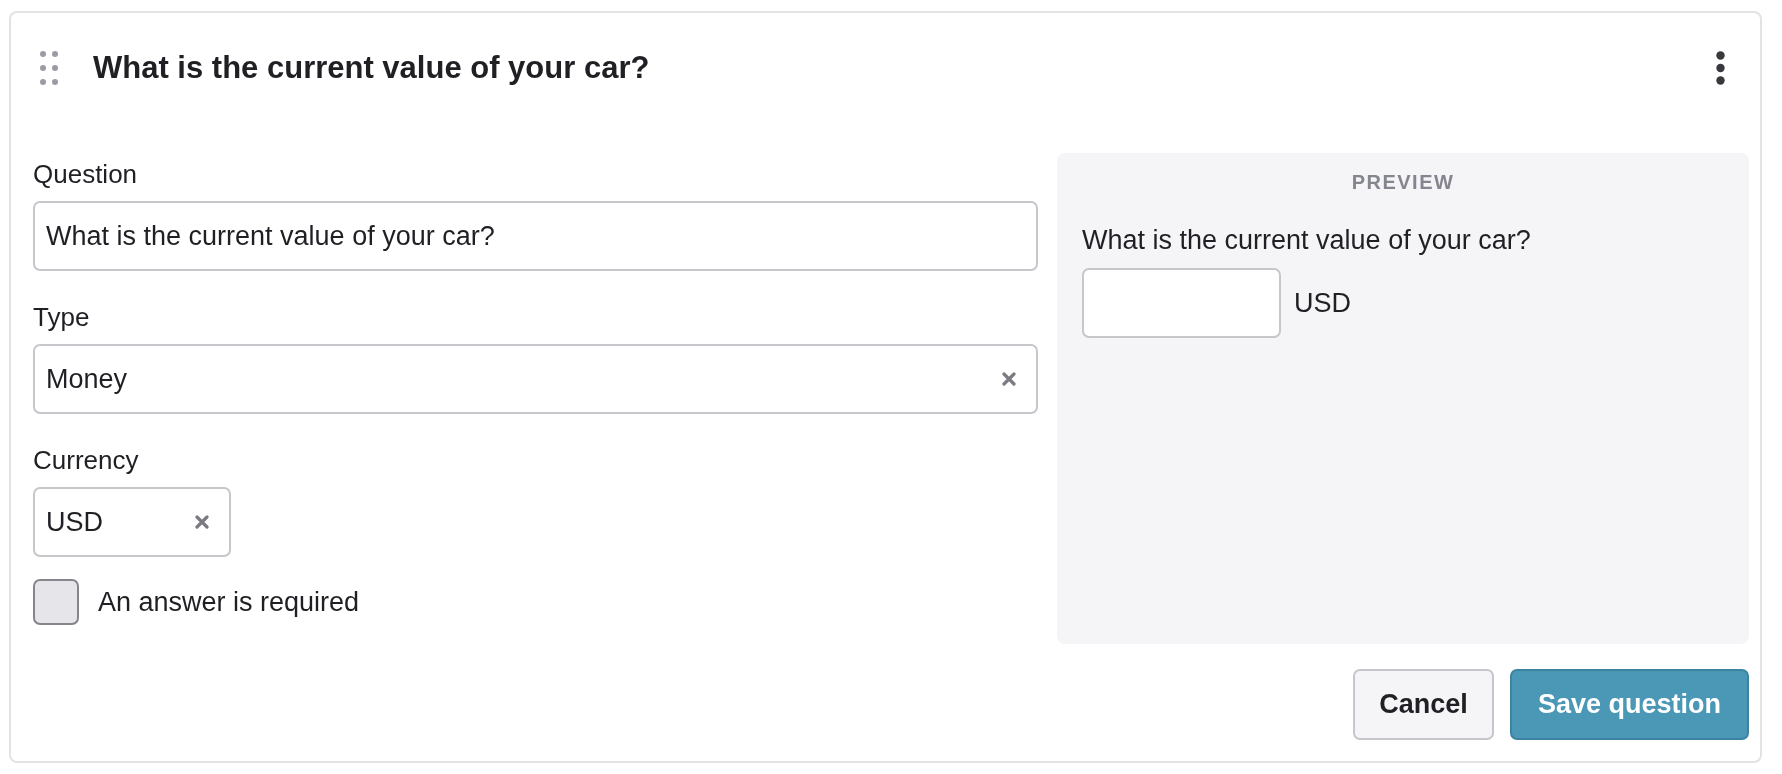  What do you see at coordinates (229, 602) in the screenshot?
I see `checkbox-label: An answer is required` at bounding box center [229, 602].